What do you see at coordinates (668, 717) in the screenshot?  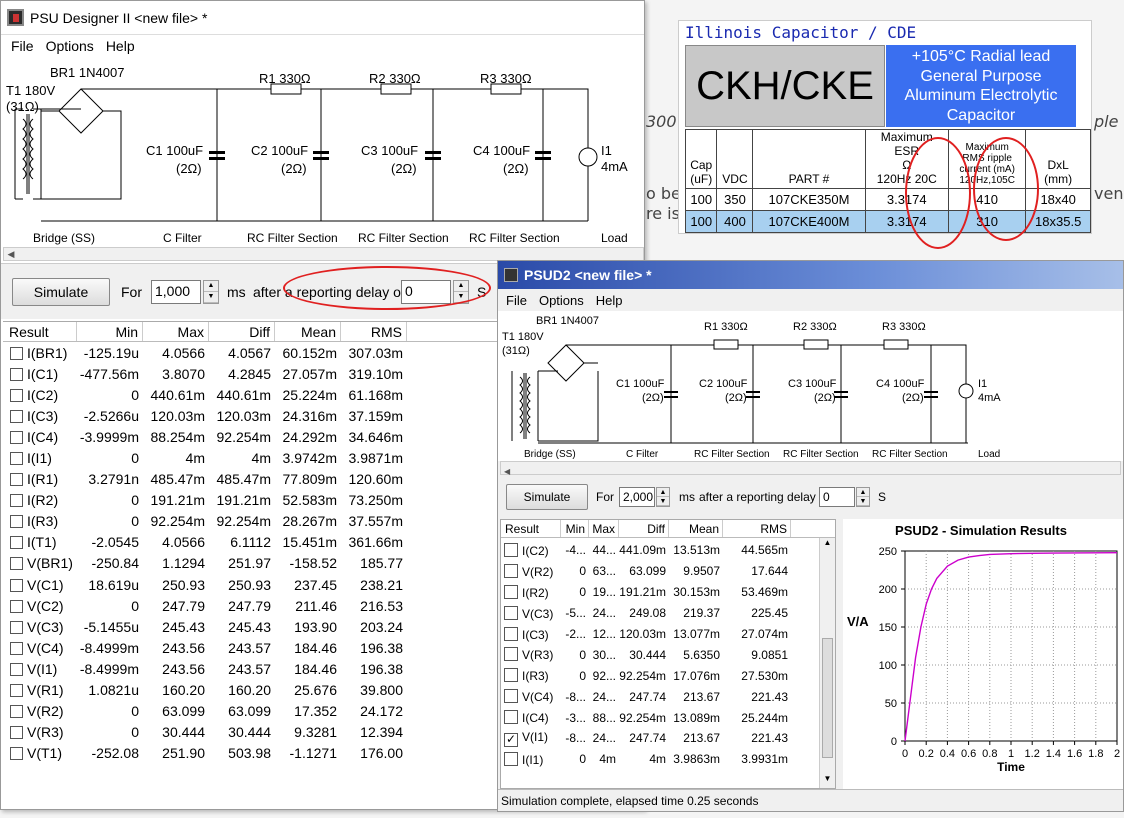 I see `table-row: I(C4) -3... 88... 92.254m 13.089m 25.244m` at bounding box center [668, 717].